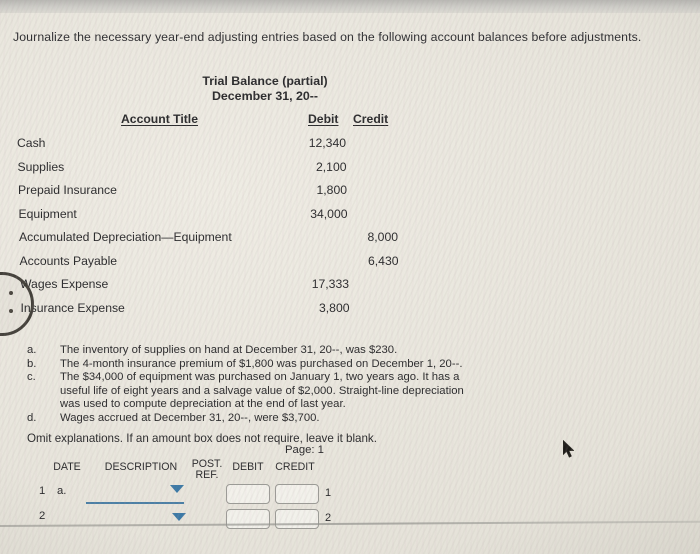 The image size is (700, 554). What do you see at coordinates (67, 190) in the screenshot?
I see `account-name: Prepaid Insurance` at bounding box center [67, 190].